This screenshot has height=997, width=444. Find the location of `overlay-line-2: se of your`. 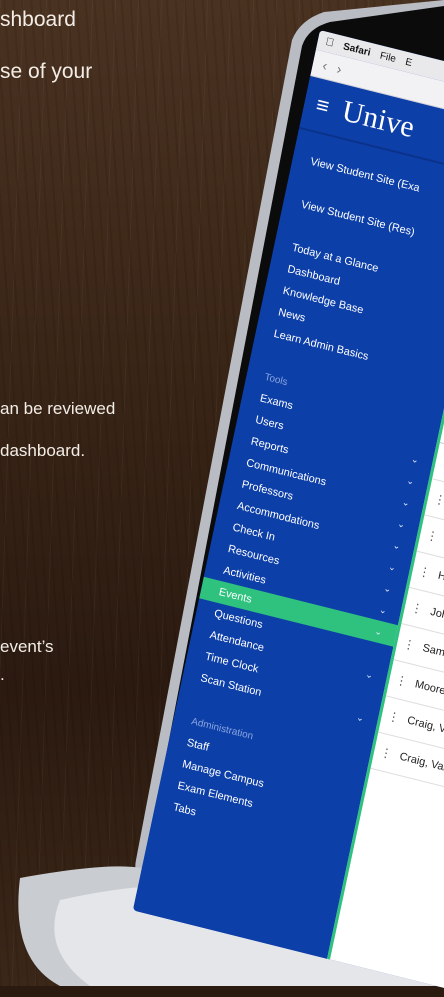

overlay-line-2: se of your is located at coordinates (46, 71).